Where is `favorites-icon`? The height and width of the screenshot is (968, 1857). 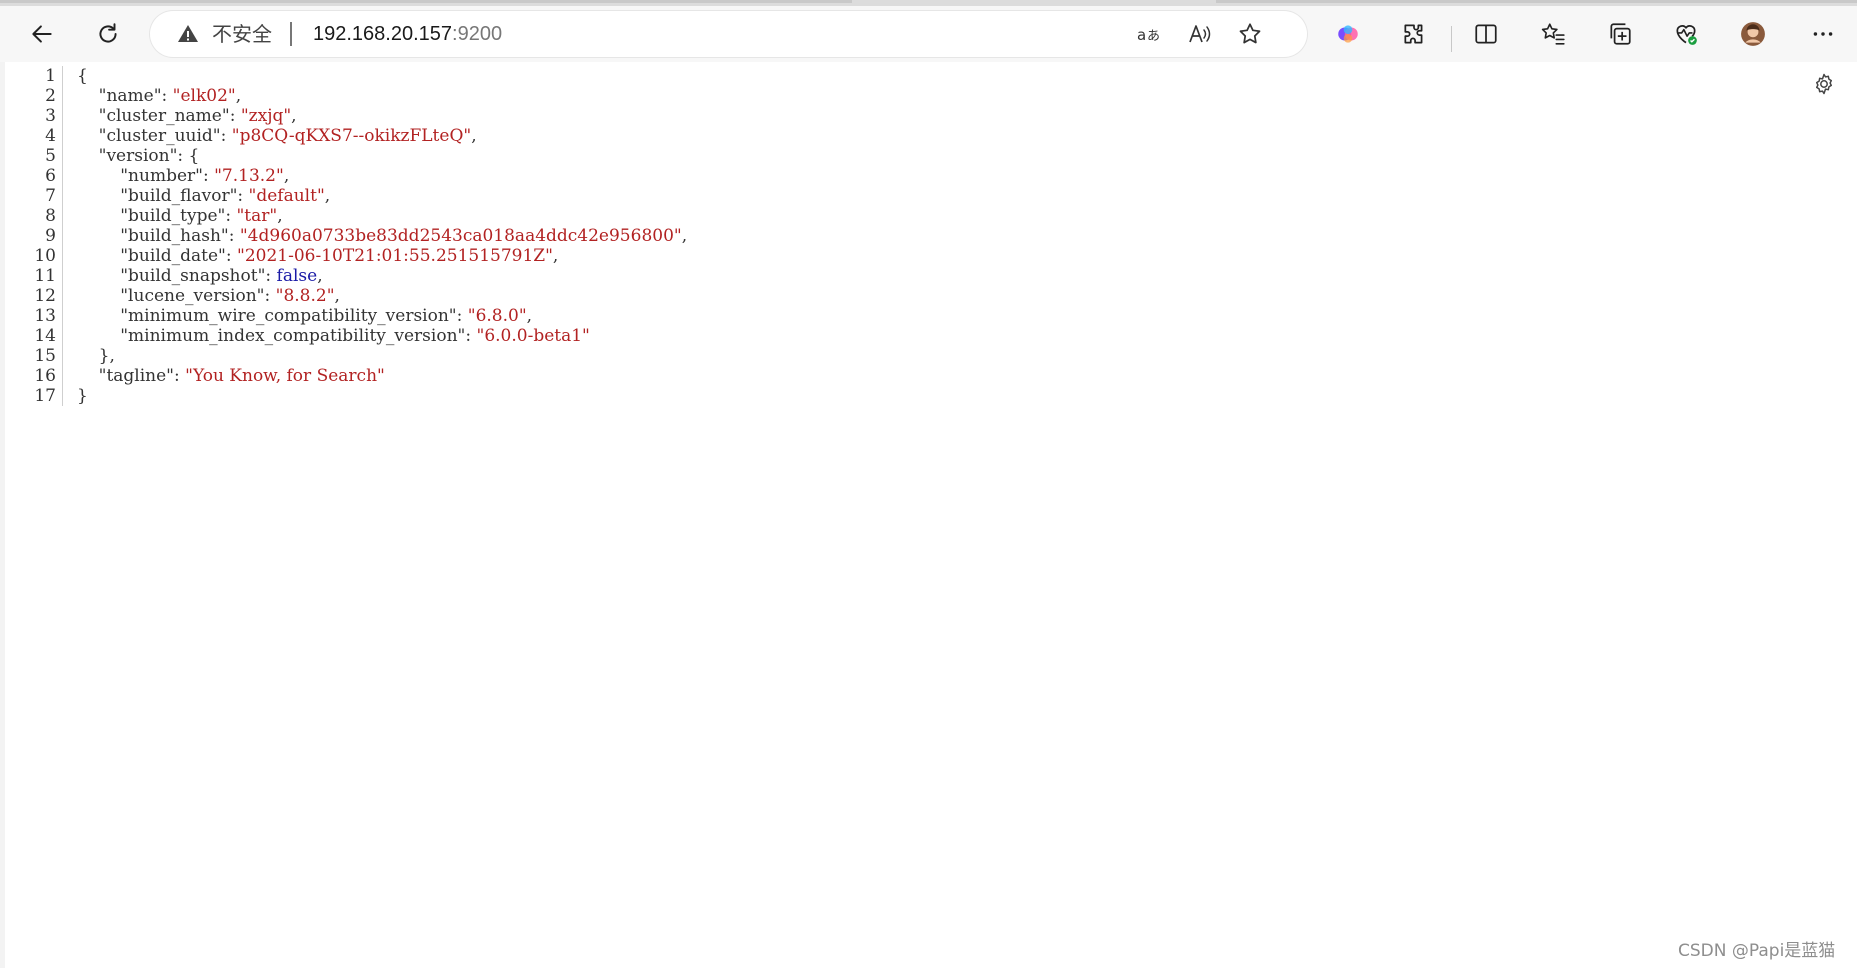
favorites-icon is located at coordinates (1553, 34).